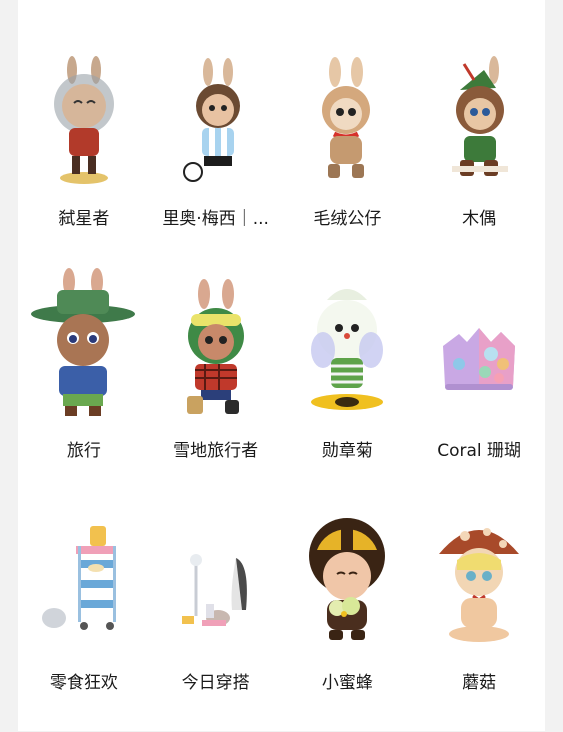 This screenshot has height=732, width=563. Describe the element at coordinates (216, 343) in the screenshot. I see `labubu-snow-figure-icon` at that location.